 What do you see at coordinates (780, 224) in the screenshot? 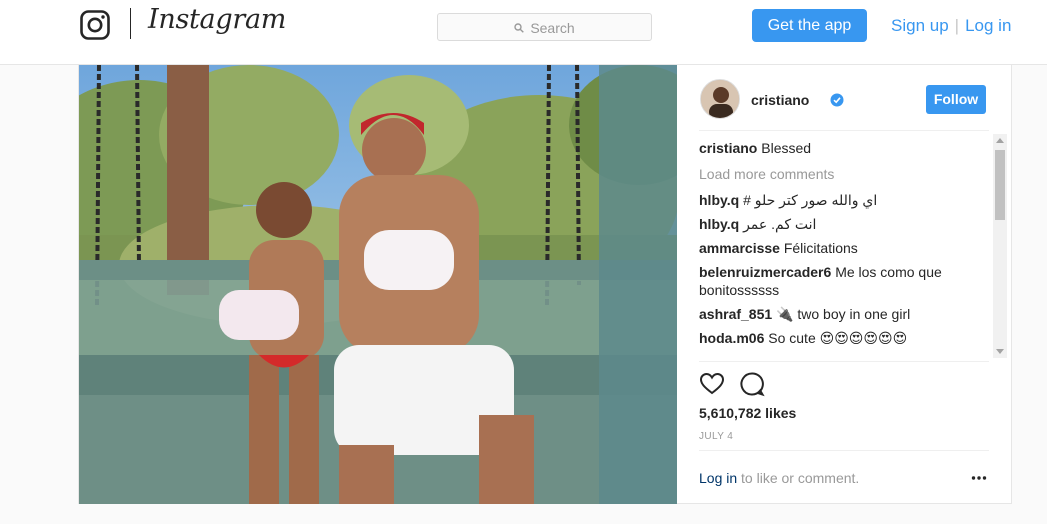
I see `comment-text: انت كم. عمر` at bounding box center [780, 224].